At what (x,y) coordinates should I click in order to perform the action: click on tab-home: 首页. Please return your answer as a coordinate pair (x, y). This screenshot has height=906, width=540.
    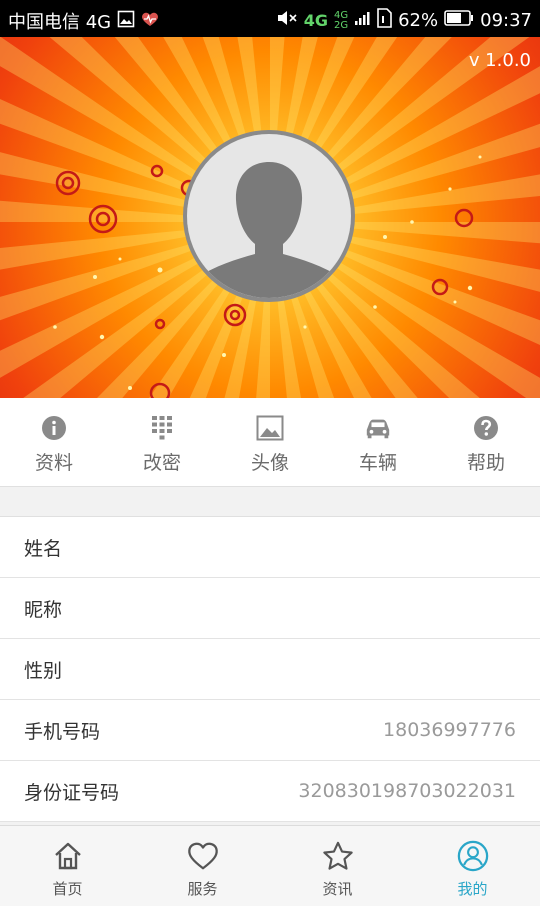
    Looking at the image, I should click on (67, 866).